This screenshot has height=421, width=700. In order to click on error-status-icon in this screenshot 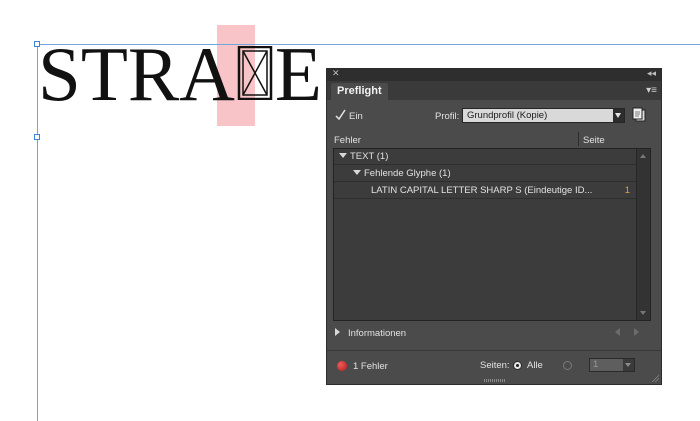, I will do `click(342, 366)`.